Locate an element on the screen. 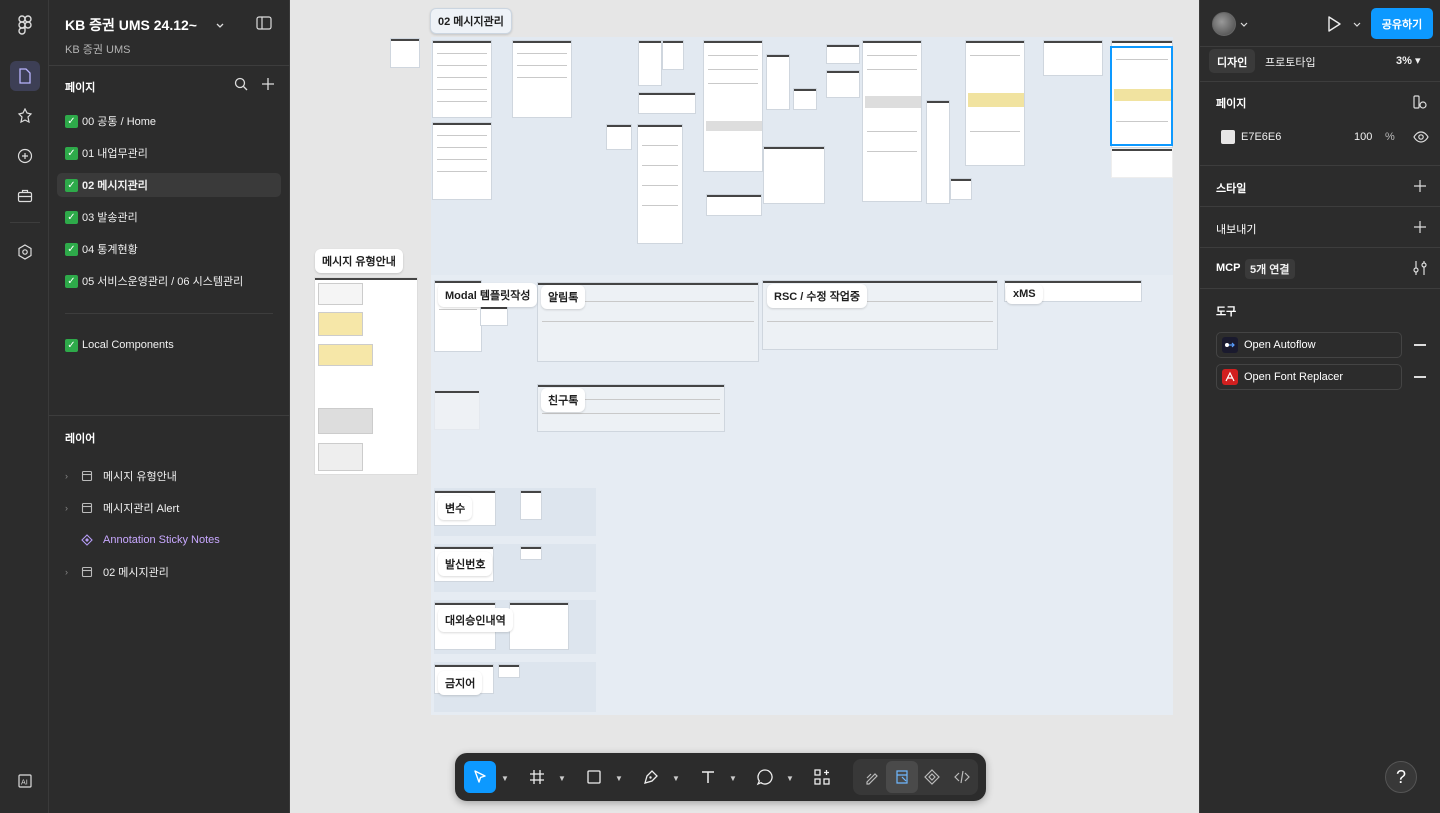  plugin-open-font-replacer: Open Font Replacer is located at coordinates (1309, 377).